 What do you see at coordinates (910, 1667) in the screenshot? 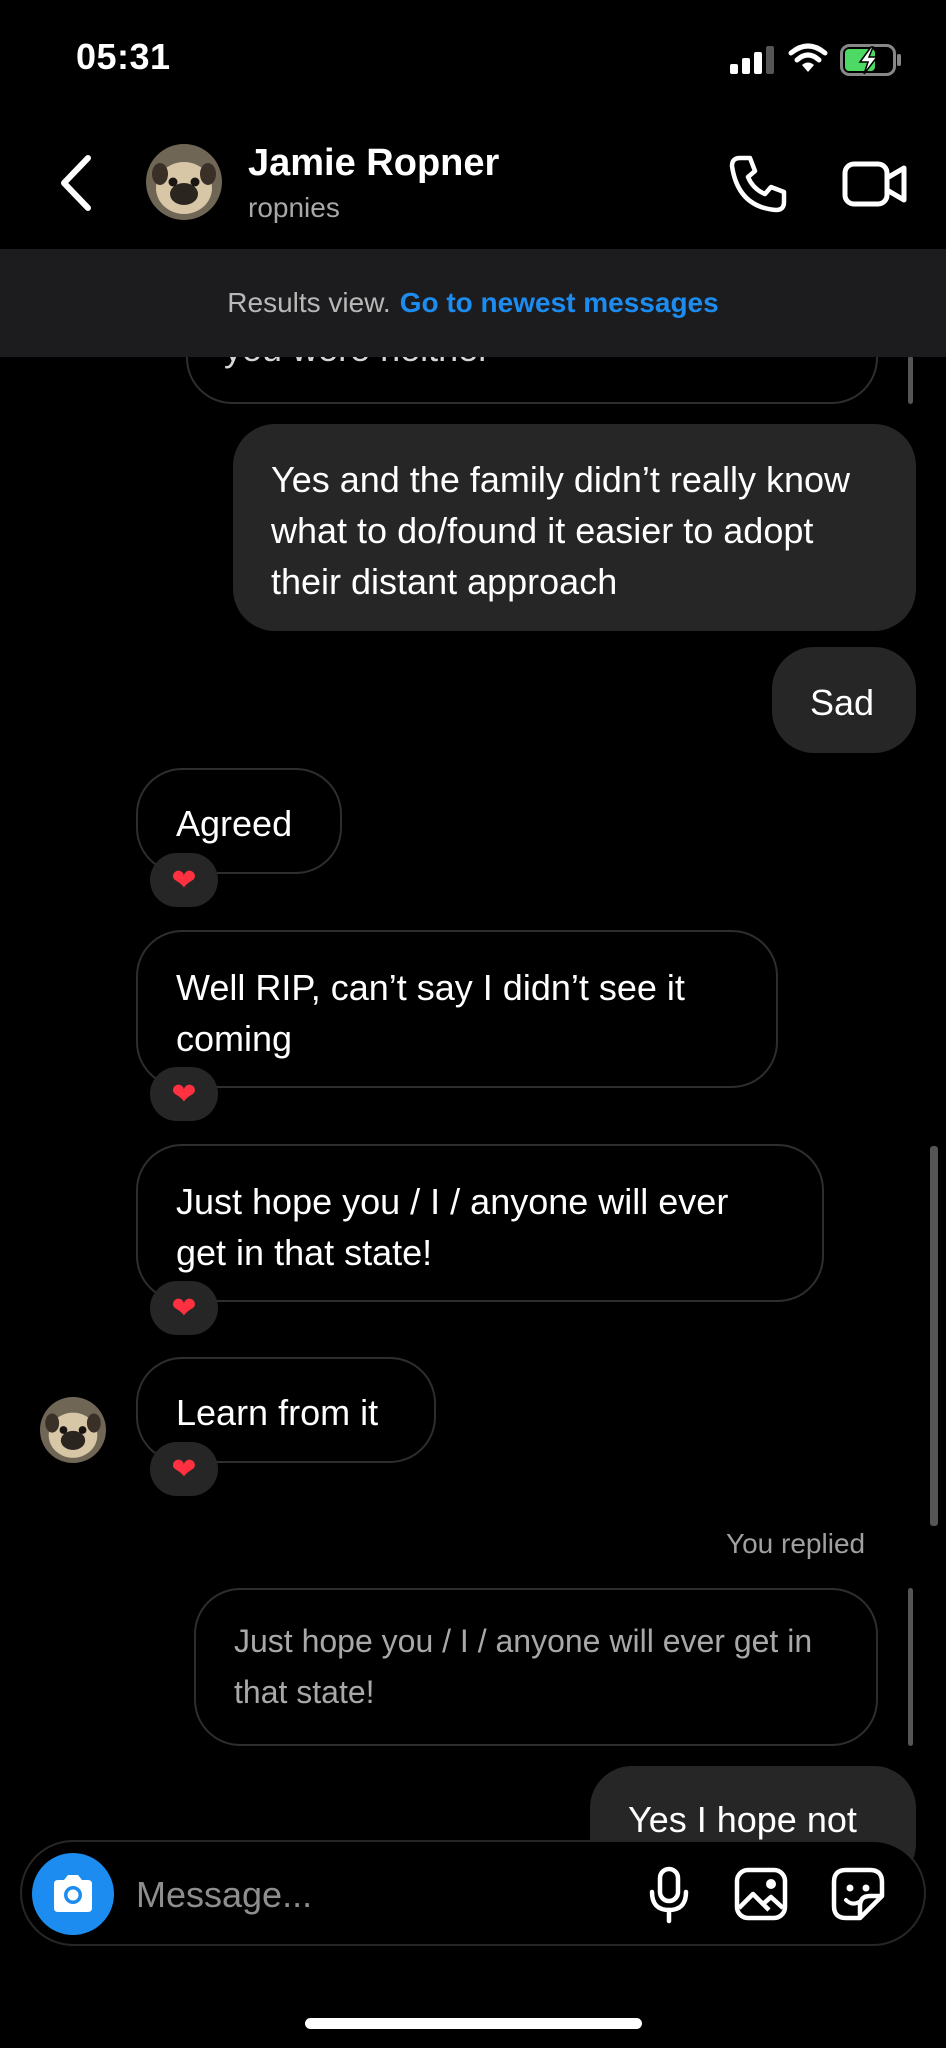
I see `reply-indicator-line` at bounding box center [910, 1667].